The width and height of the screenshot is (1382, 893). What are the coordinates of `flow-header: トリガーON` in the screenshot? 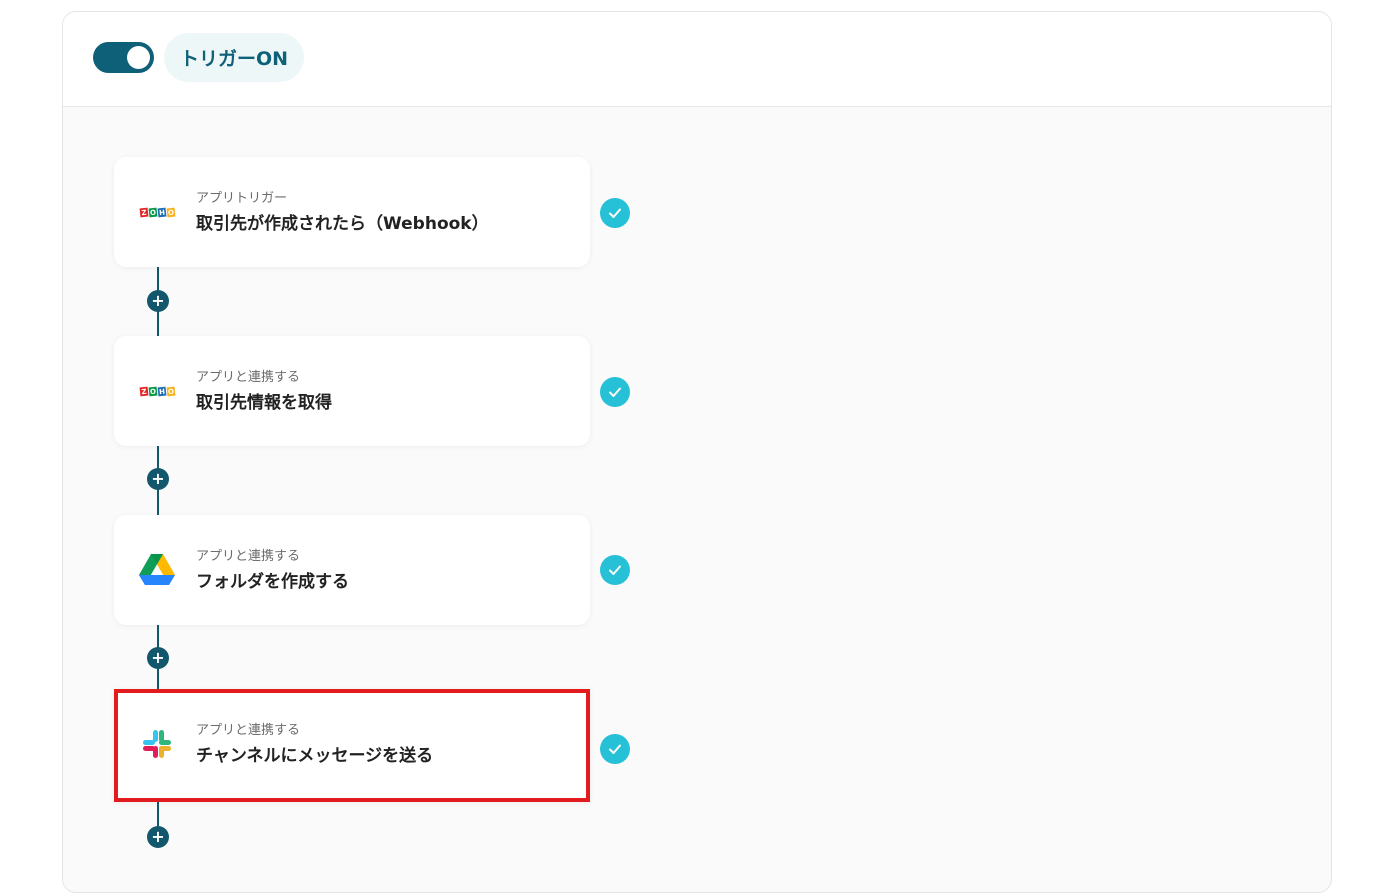 It's located at (697, 59).